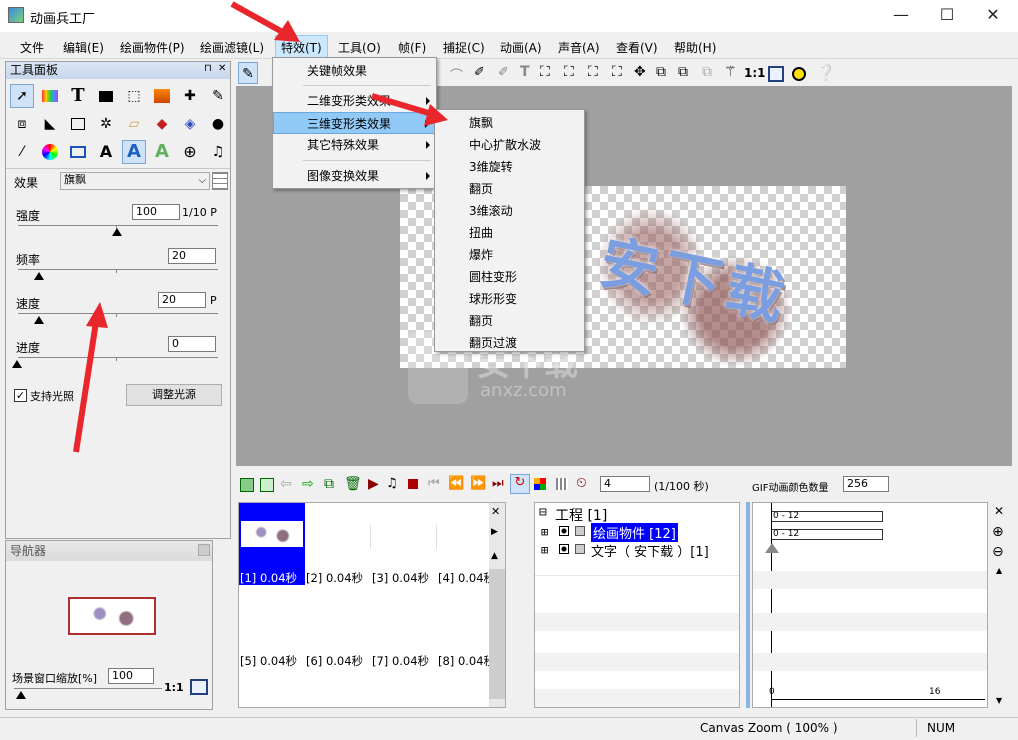  Describe the element at coordinates (520, 484) in the screenshot. I see `loop-icon: ↻` at that location.